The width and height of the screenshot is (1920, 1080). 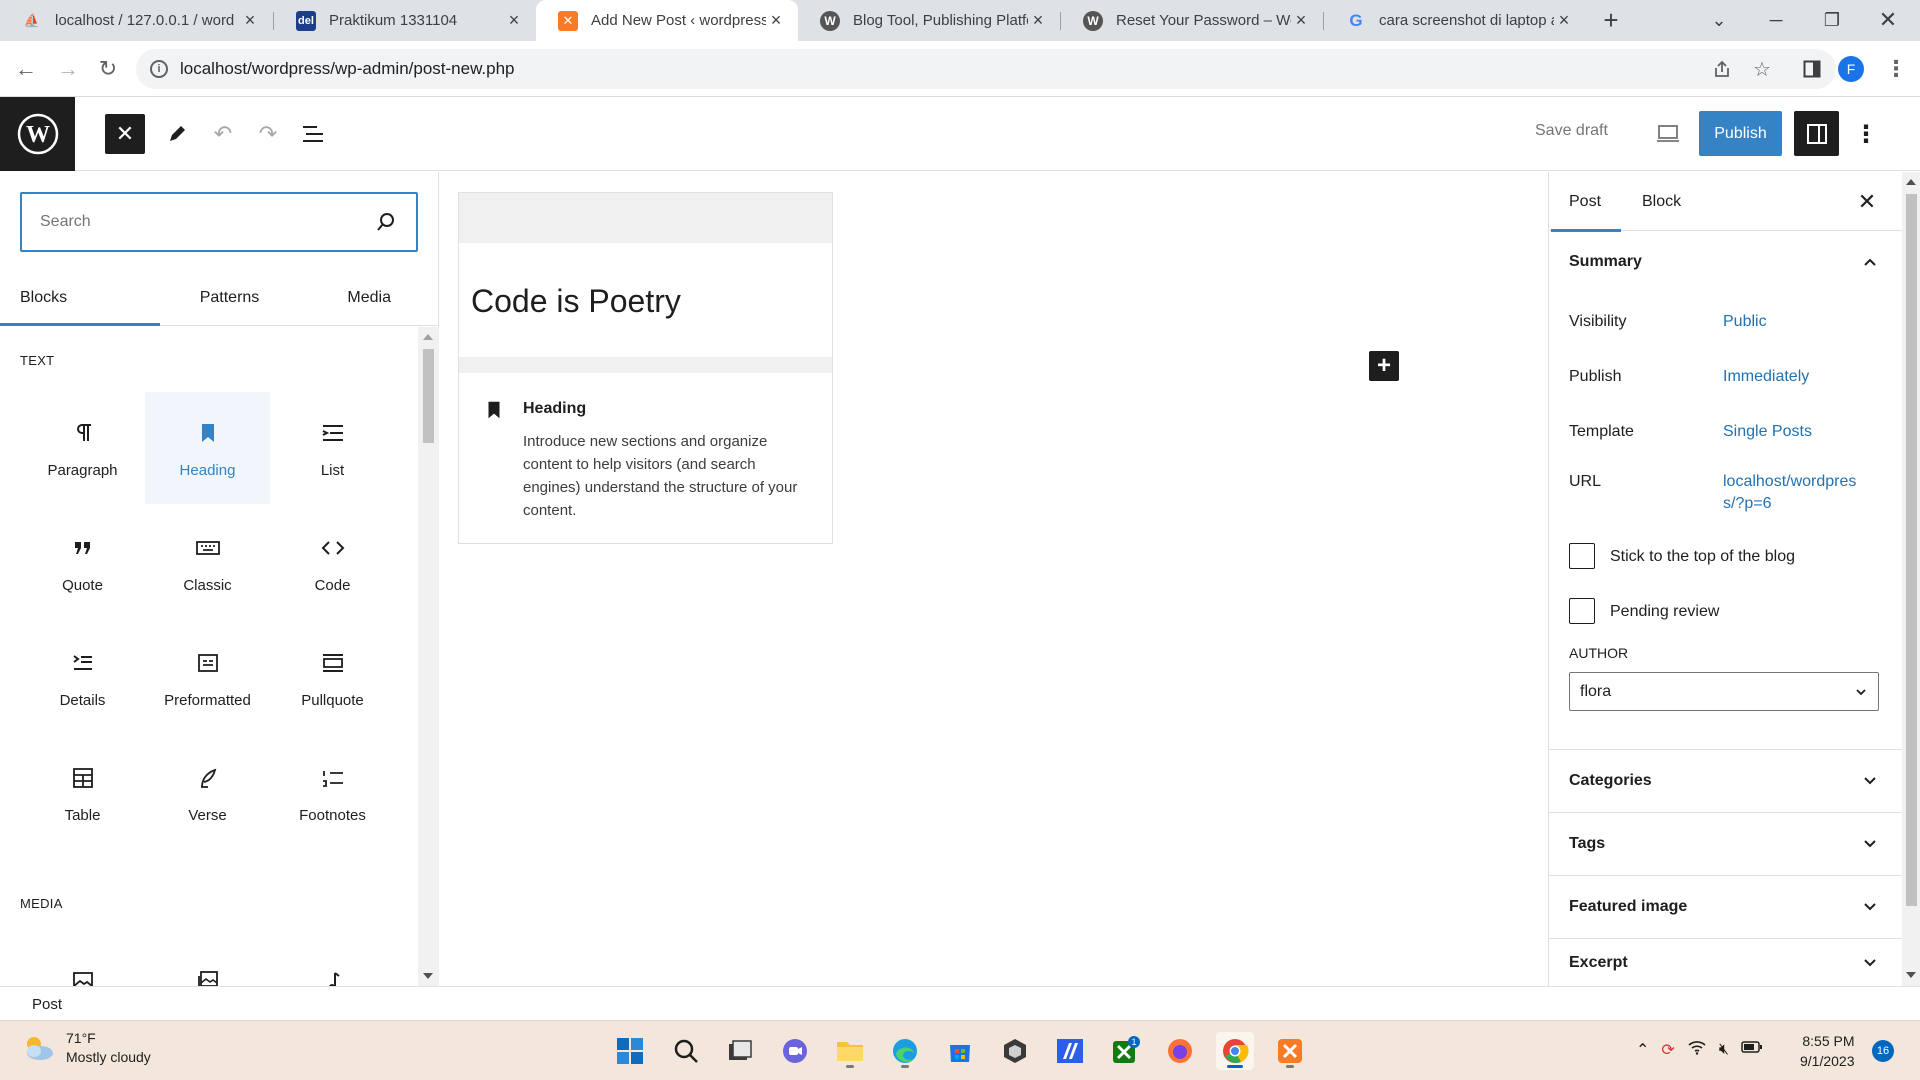 I want to click on tools-pencil-icon, so click(x=177, y=134).